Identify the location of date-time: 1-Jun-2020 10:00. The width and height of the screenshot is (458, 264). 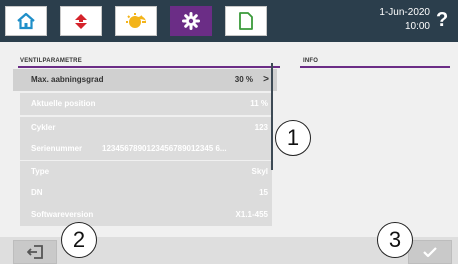
(393, 20).